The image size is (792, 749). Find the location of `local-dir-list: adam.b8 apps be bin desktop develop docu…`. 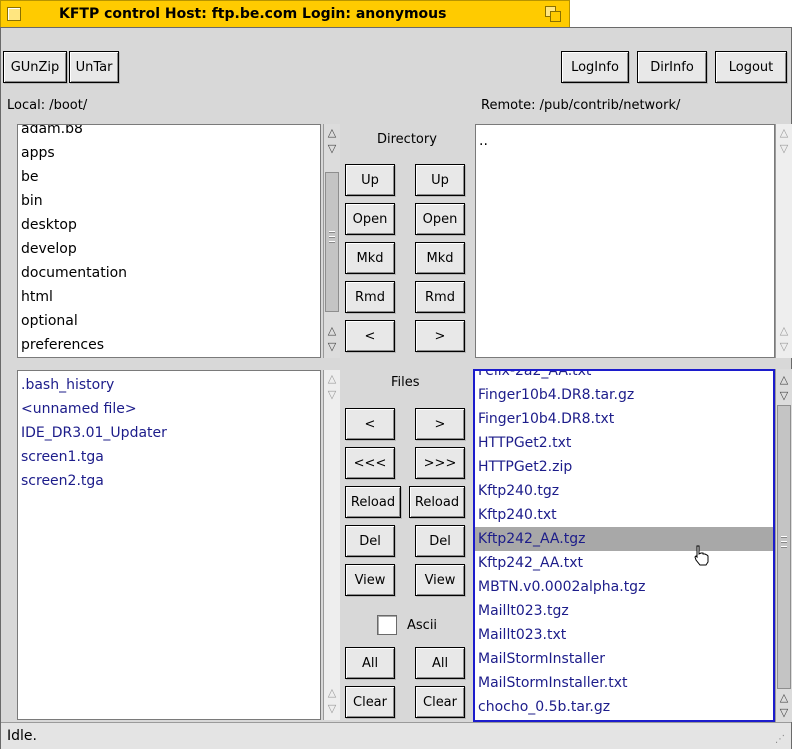

local-dir-list: adam.b8 apps be bin desktop develop docu… is located at coordinates (169, 241).